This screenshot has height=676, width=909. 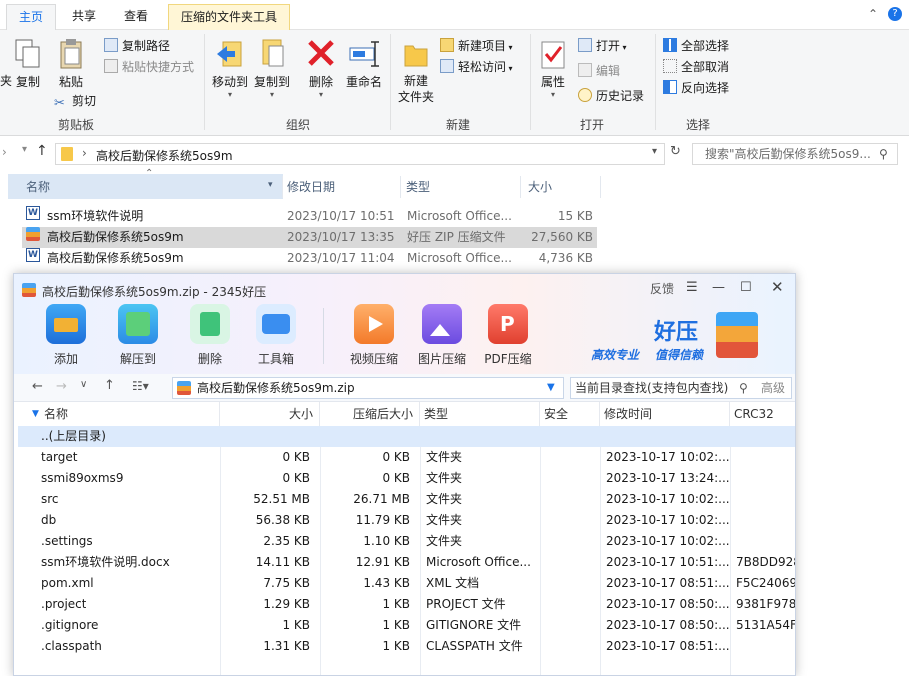 I want to click on delete-archive-button: 删除, so click(x=210, y=335).